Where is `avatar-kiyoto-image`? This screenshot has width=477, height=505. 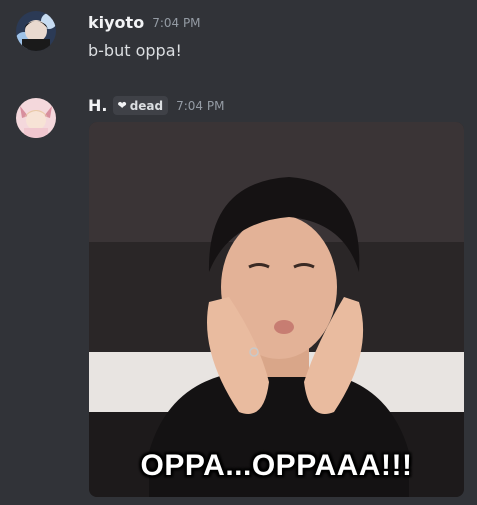
avatar-kiyoto-image is located at coordinates (36, 31).